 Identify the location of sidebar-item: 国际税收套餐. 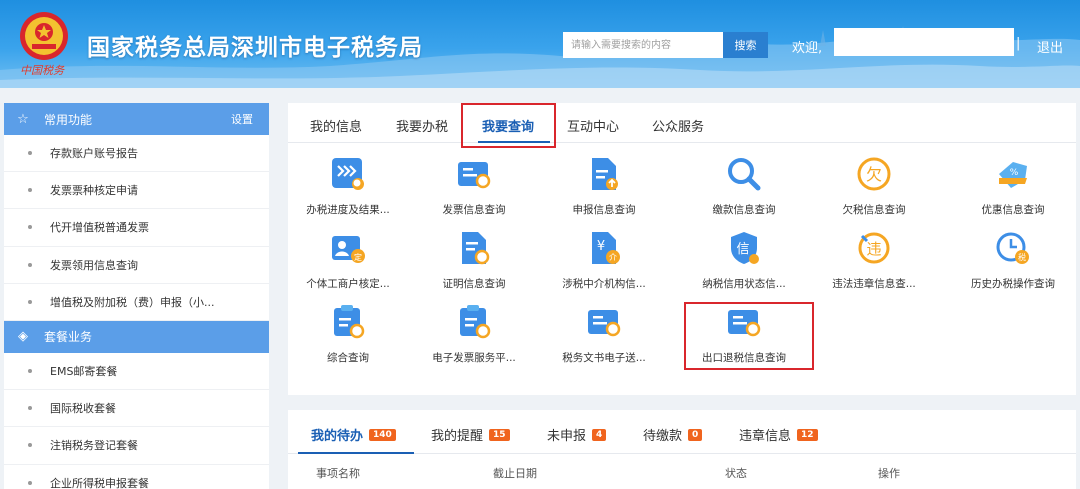
(136, 409).